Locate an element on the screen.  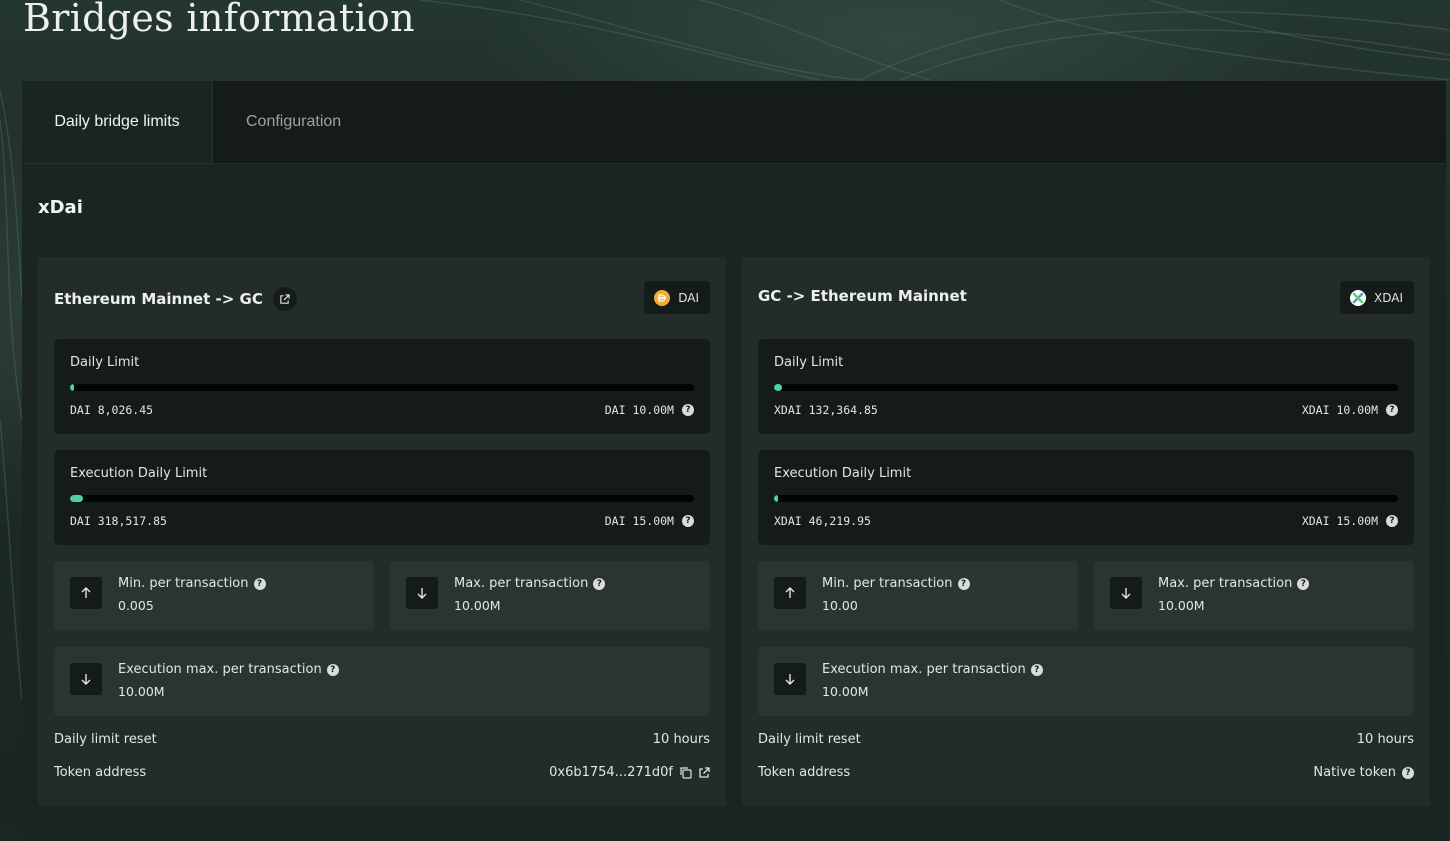
card-title-text: Ethereum Mainnet -> GC is located at coordinates (158, 299).